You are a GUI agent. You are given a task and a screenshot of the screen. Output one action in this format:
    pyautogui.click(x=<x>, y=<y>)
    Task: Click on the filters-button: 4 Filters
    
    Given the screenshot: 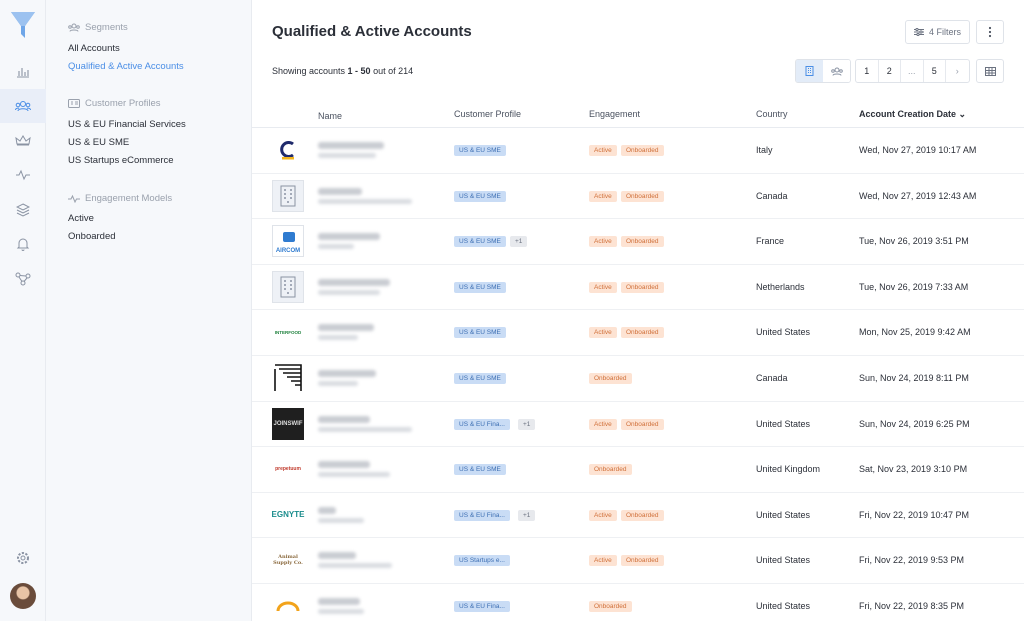 What is the action you would take?
    pyautogui.click(x=937, y=32)
    